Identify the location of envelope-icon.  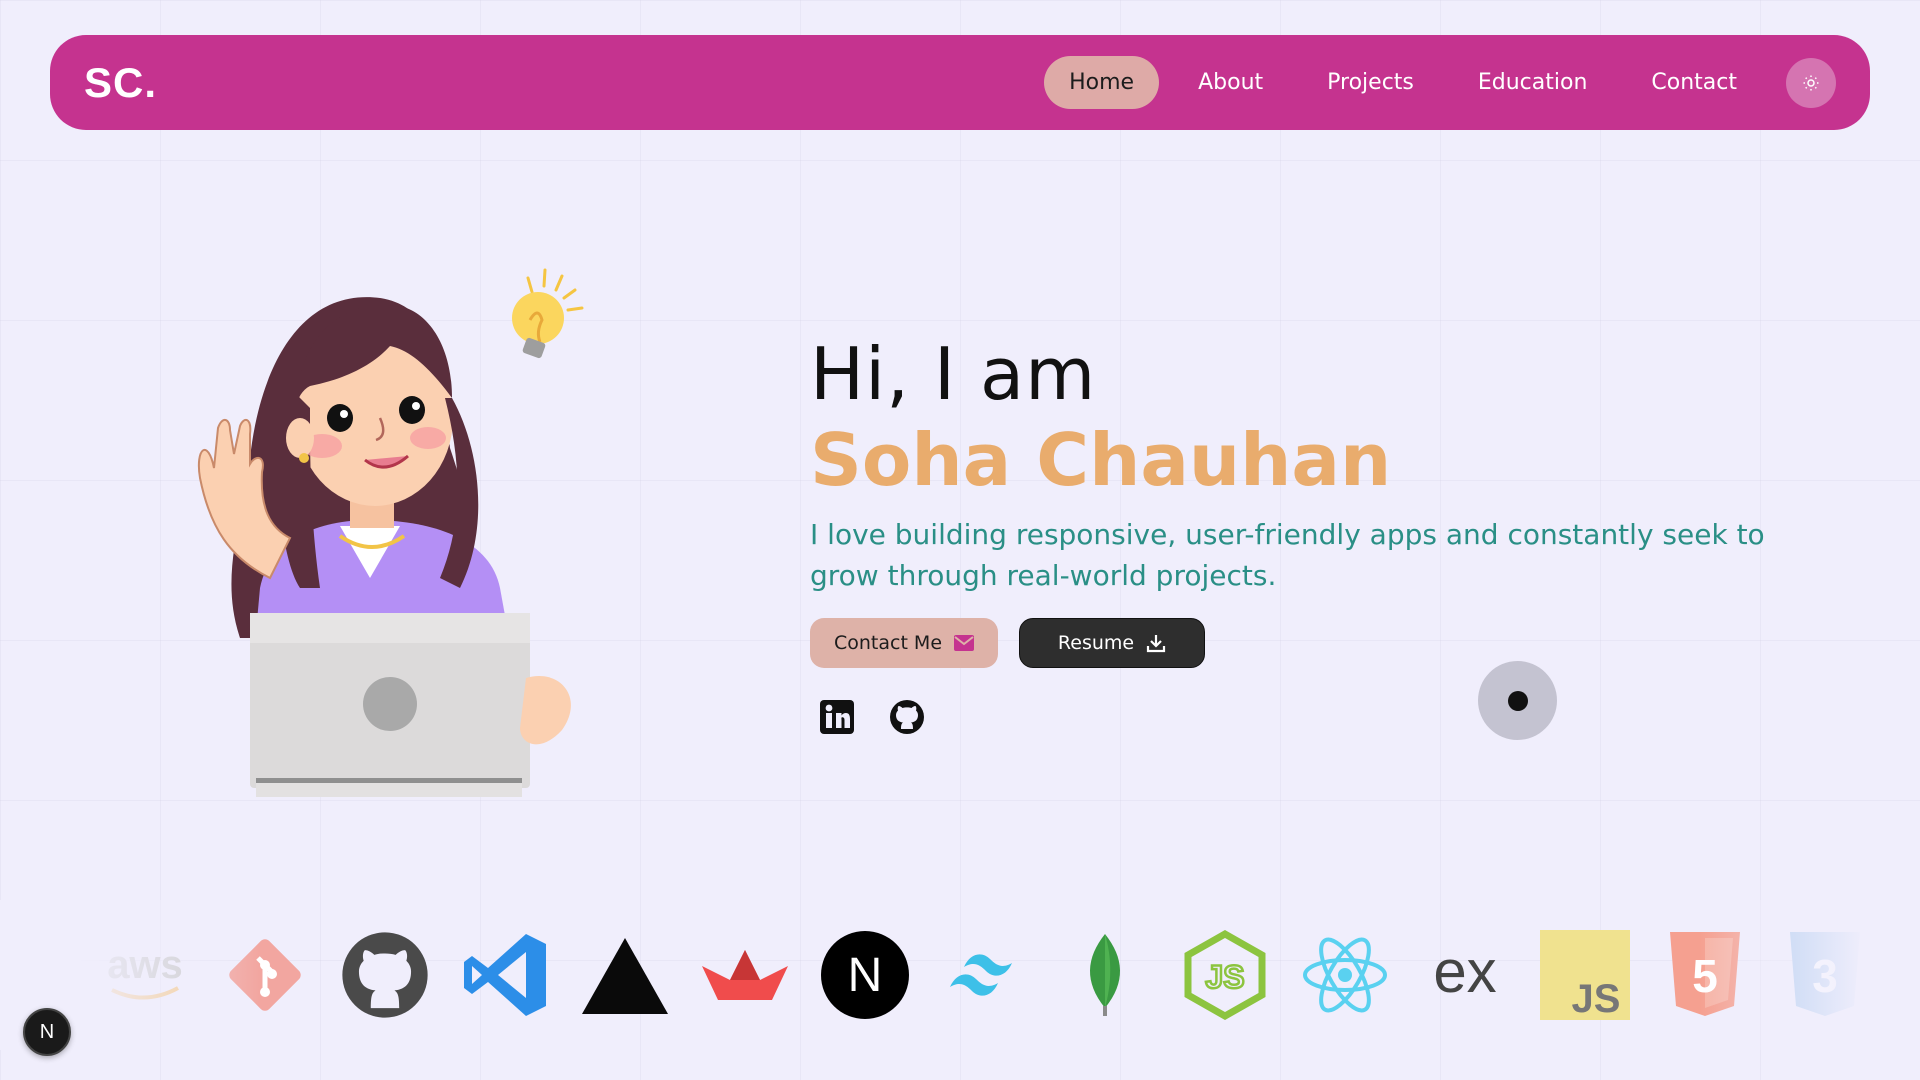
(964, 643).